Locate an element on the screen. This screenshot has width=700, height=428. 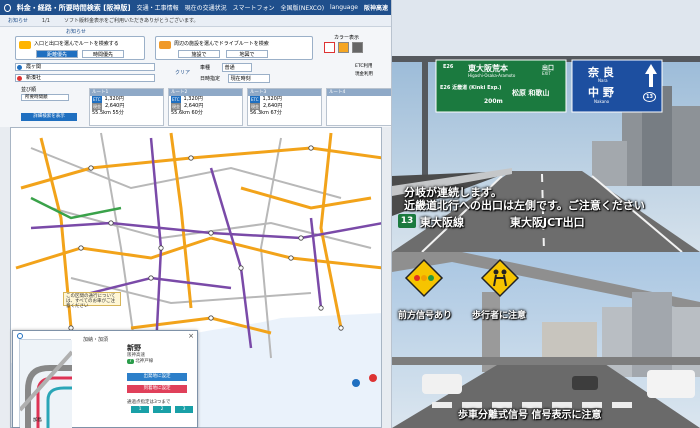
waypoint-button-1: 1 is located at coordinates (140, 409).